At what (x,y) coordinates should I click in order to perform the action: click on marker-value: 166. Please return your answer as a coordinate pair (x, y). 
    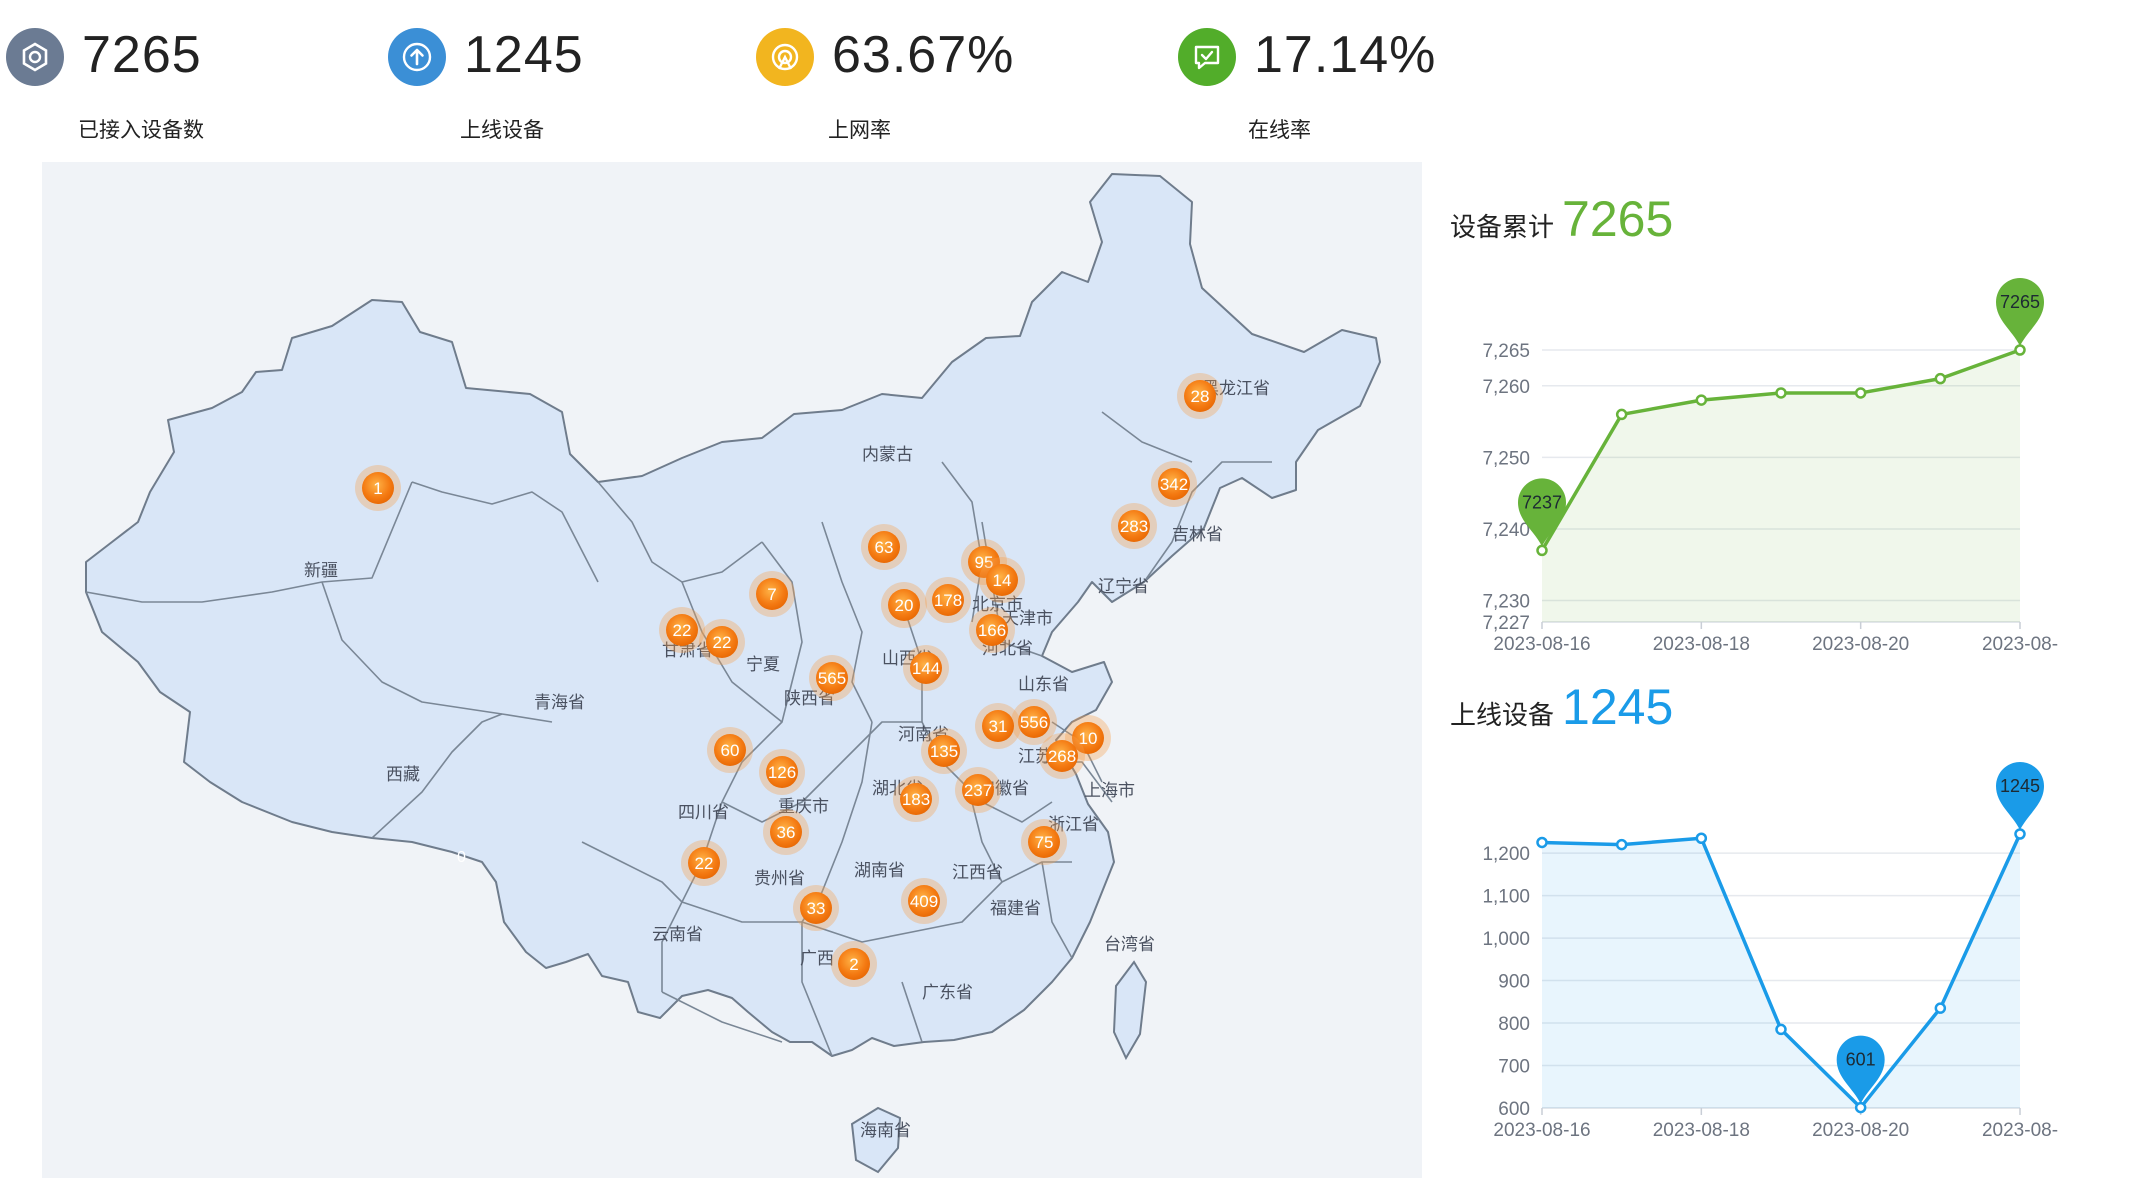
    Looking at the image, I should click on (992, 630).